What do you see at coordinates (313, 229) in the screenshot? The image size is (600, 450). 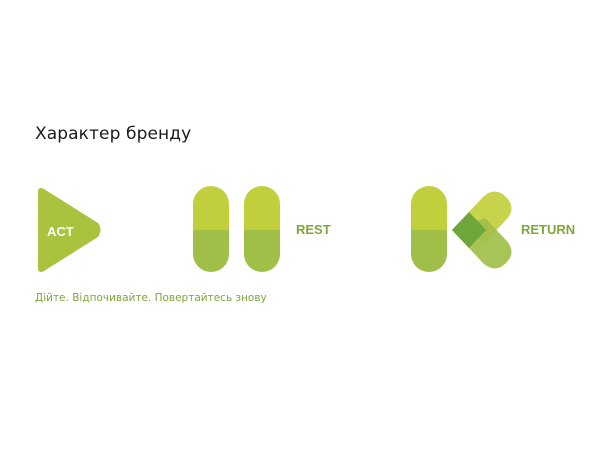 I see `rest-label: REST` at bounding box center [313, 229].